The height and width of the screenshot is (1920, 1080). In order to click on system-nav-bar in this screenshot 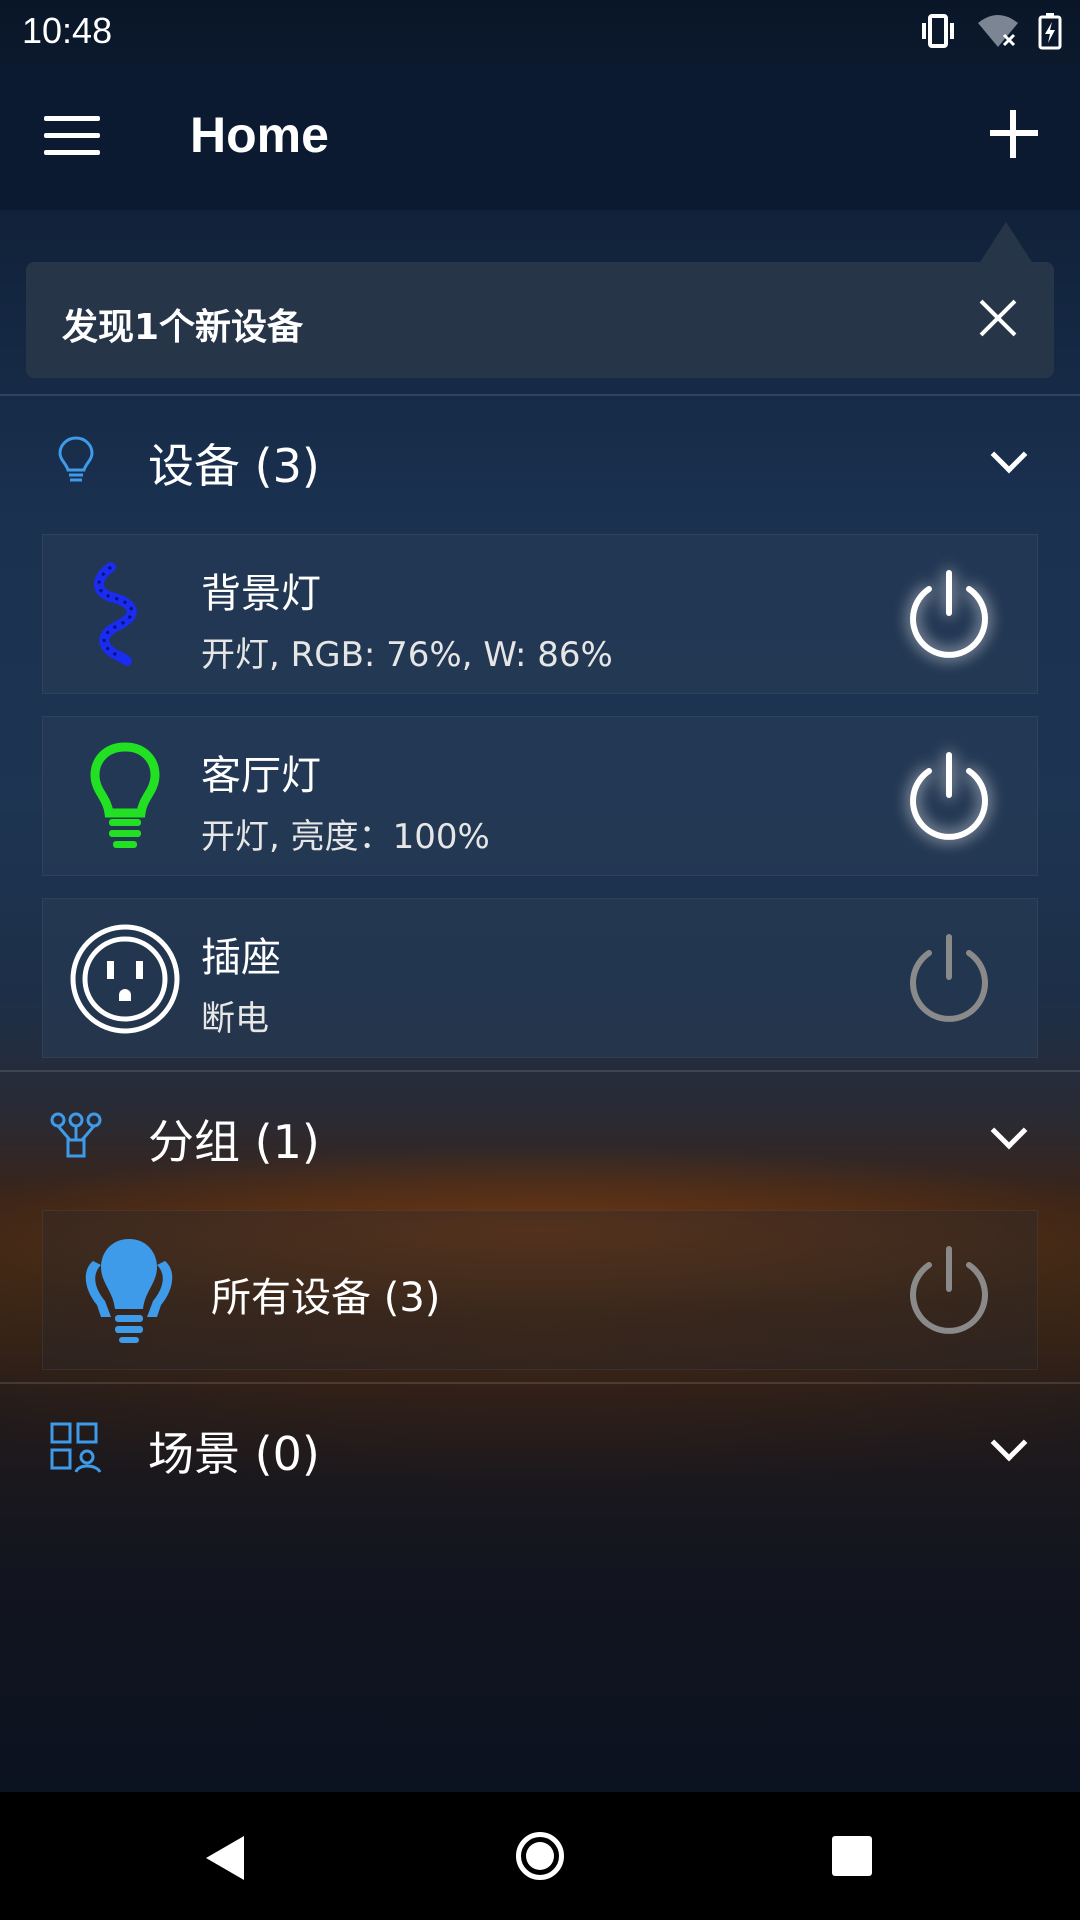, I will do `click(540, 1856)`.